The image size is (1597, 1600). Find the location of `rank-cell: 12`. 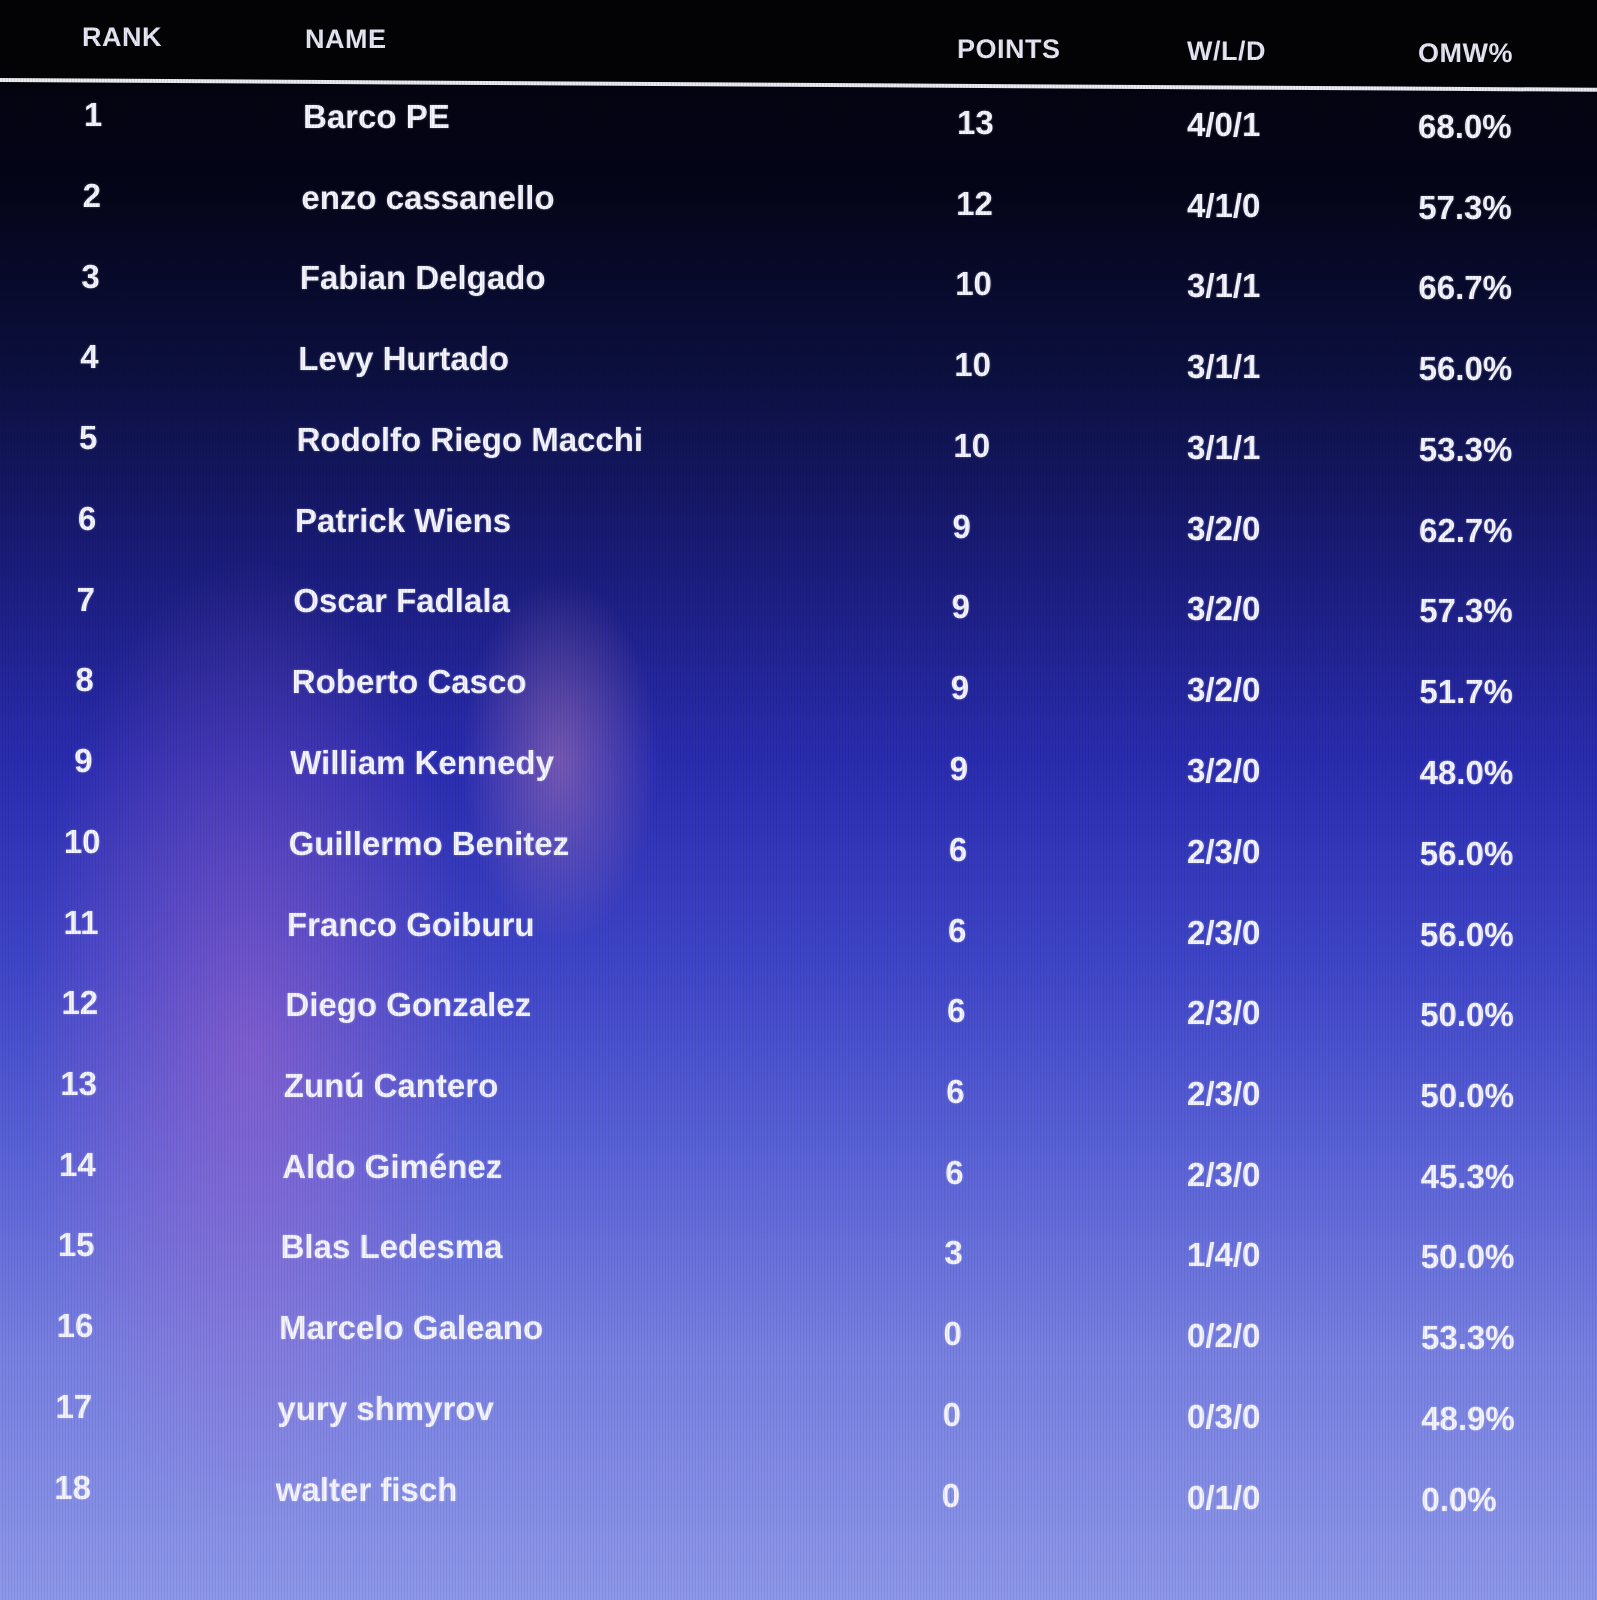

rank-cell: 12 is located at coordinates (80, 1003).